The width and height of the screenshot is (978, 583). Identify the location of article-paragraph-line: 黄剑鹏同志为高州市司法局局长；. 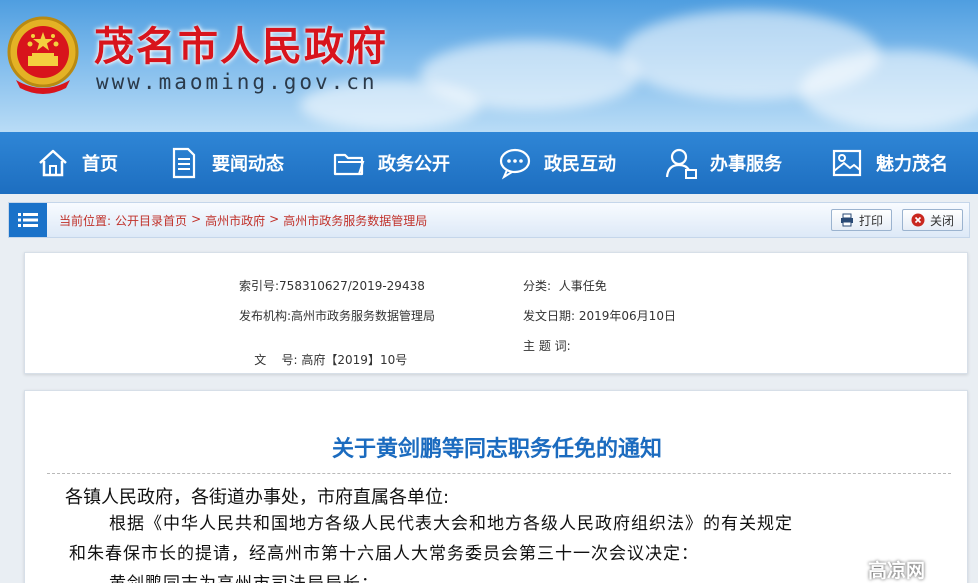
(244, 576).